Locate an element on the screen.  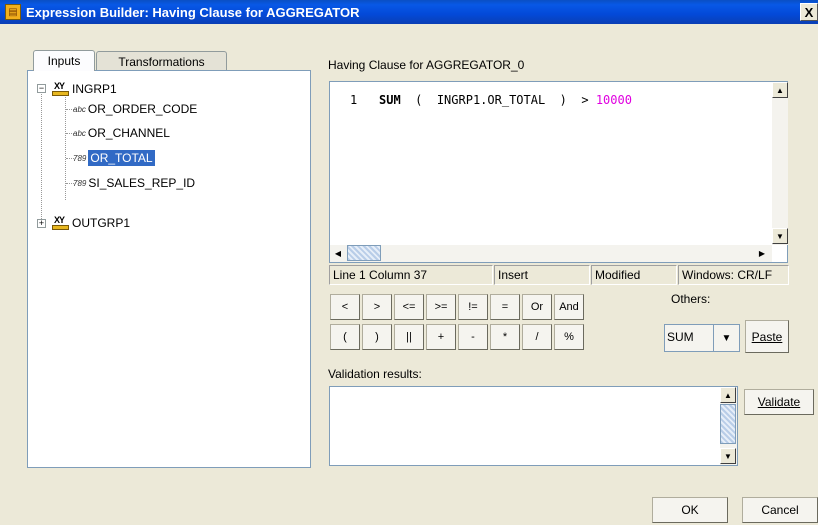
status-mode: Insert is located at coordinates (542, 275).